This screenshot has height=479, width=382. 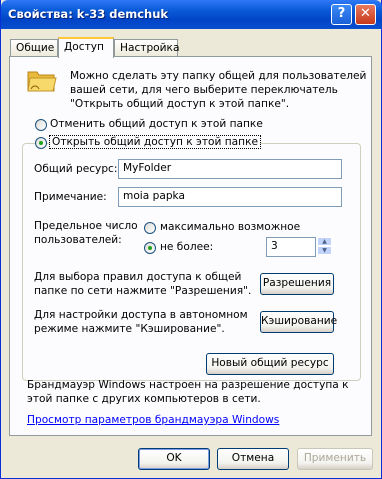 What do you see at coordinates (138, 277) in the screenshot?
I see `permissions-hint-line: Для выбора правил доступа к общей` at bounding box center [138, 277].